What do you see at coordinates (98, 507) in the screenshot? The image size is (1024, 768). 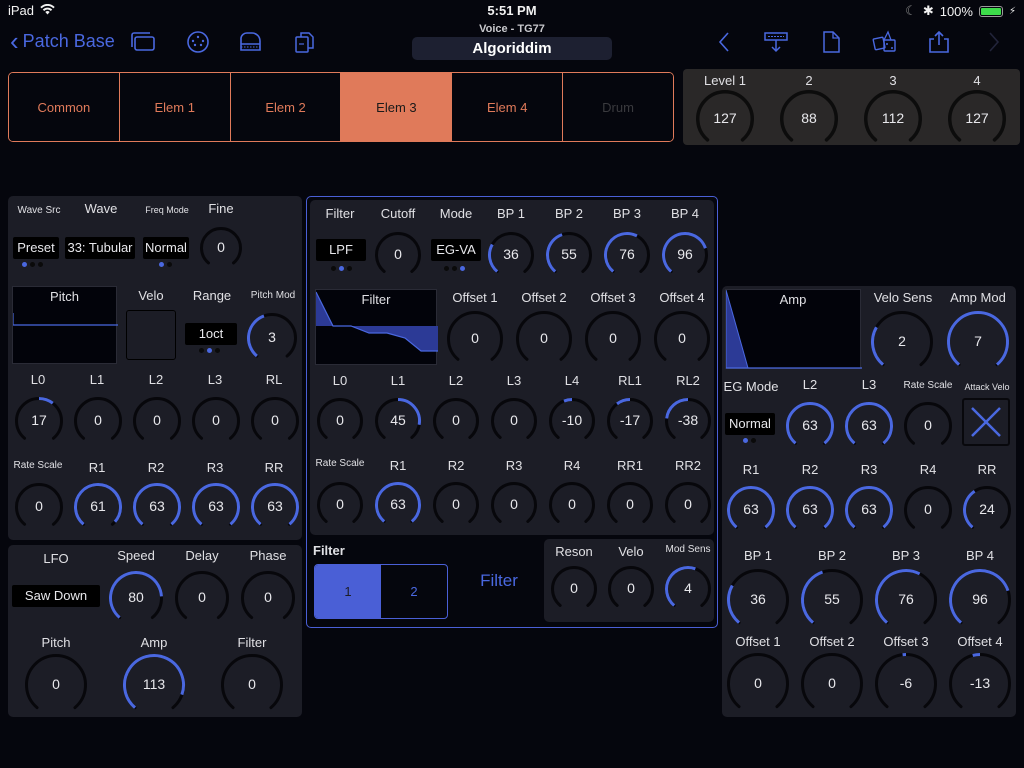 I see `pitch-eg-r1-knob: 61` at bounding box center [98, 507].